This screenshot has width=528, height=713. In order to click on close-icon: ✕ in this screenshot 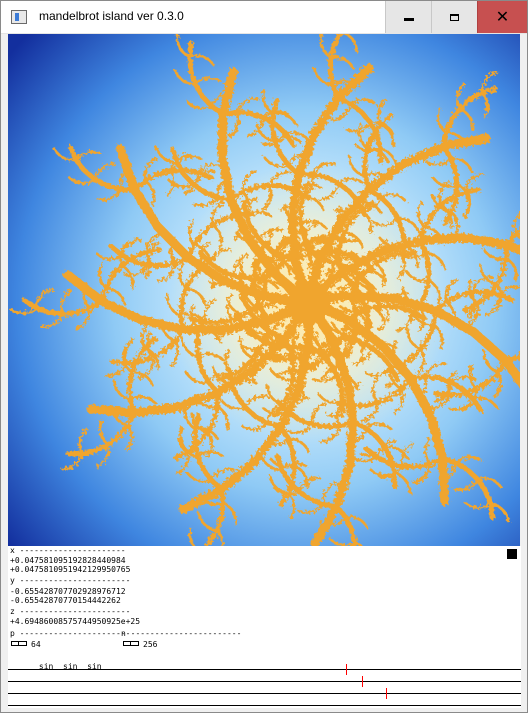, I will do `click(502, 16)`.